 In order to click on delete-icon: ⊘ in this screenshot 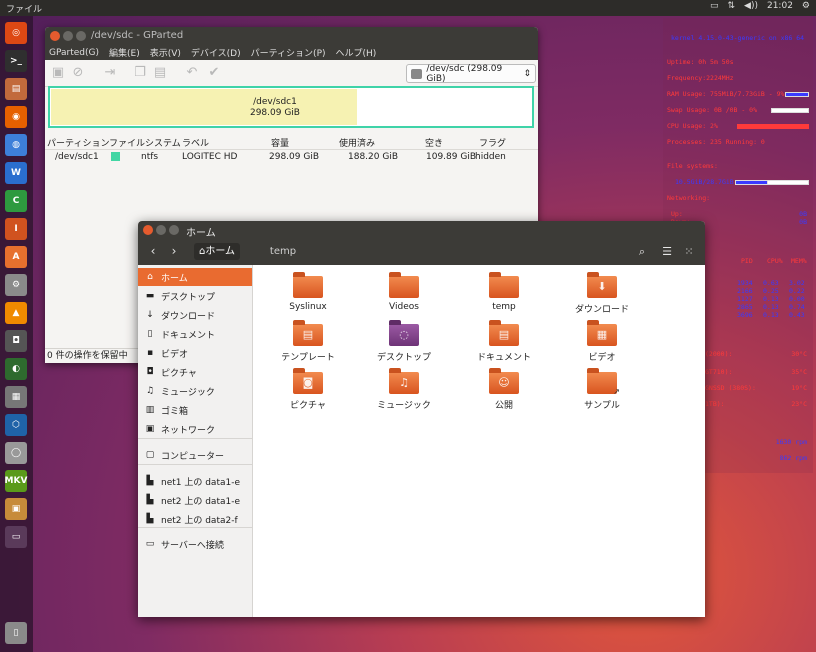, I will do `click(78, 73)`.